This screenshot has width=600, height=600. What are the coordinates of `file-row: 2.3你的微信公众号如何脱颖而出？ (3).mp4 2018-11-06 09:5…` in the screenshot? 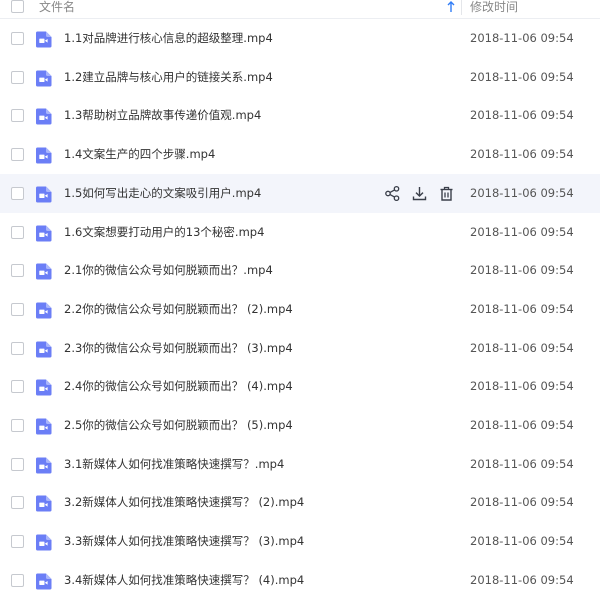 It's located at (300, 348).